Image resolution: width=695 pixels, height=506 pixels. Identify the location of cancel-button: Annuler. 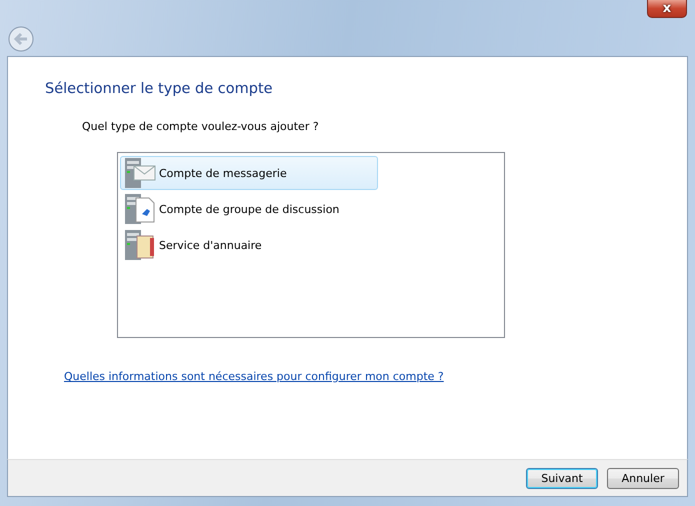
(643, 478).